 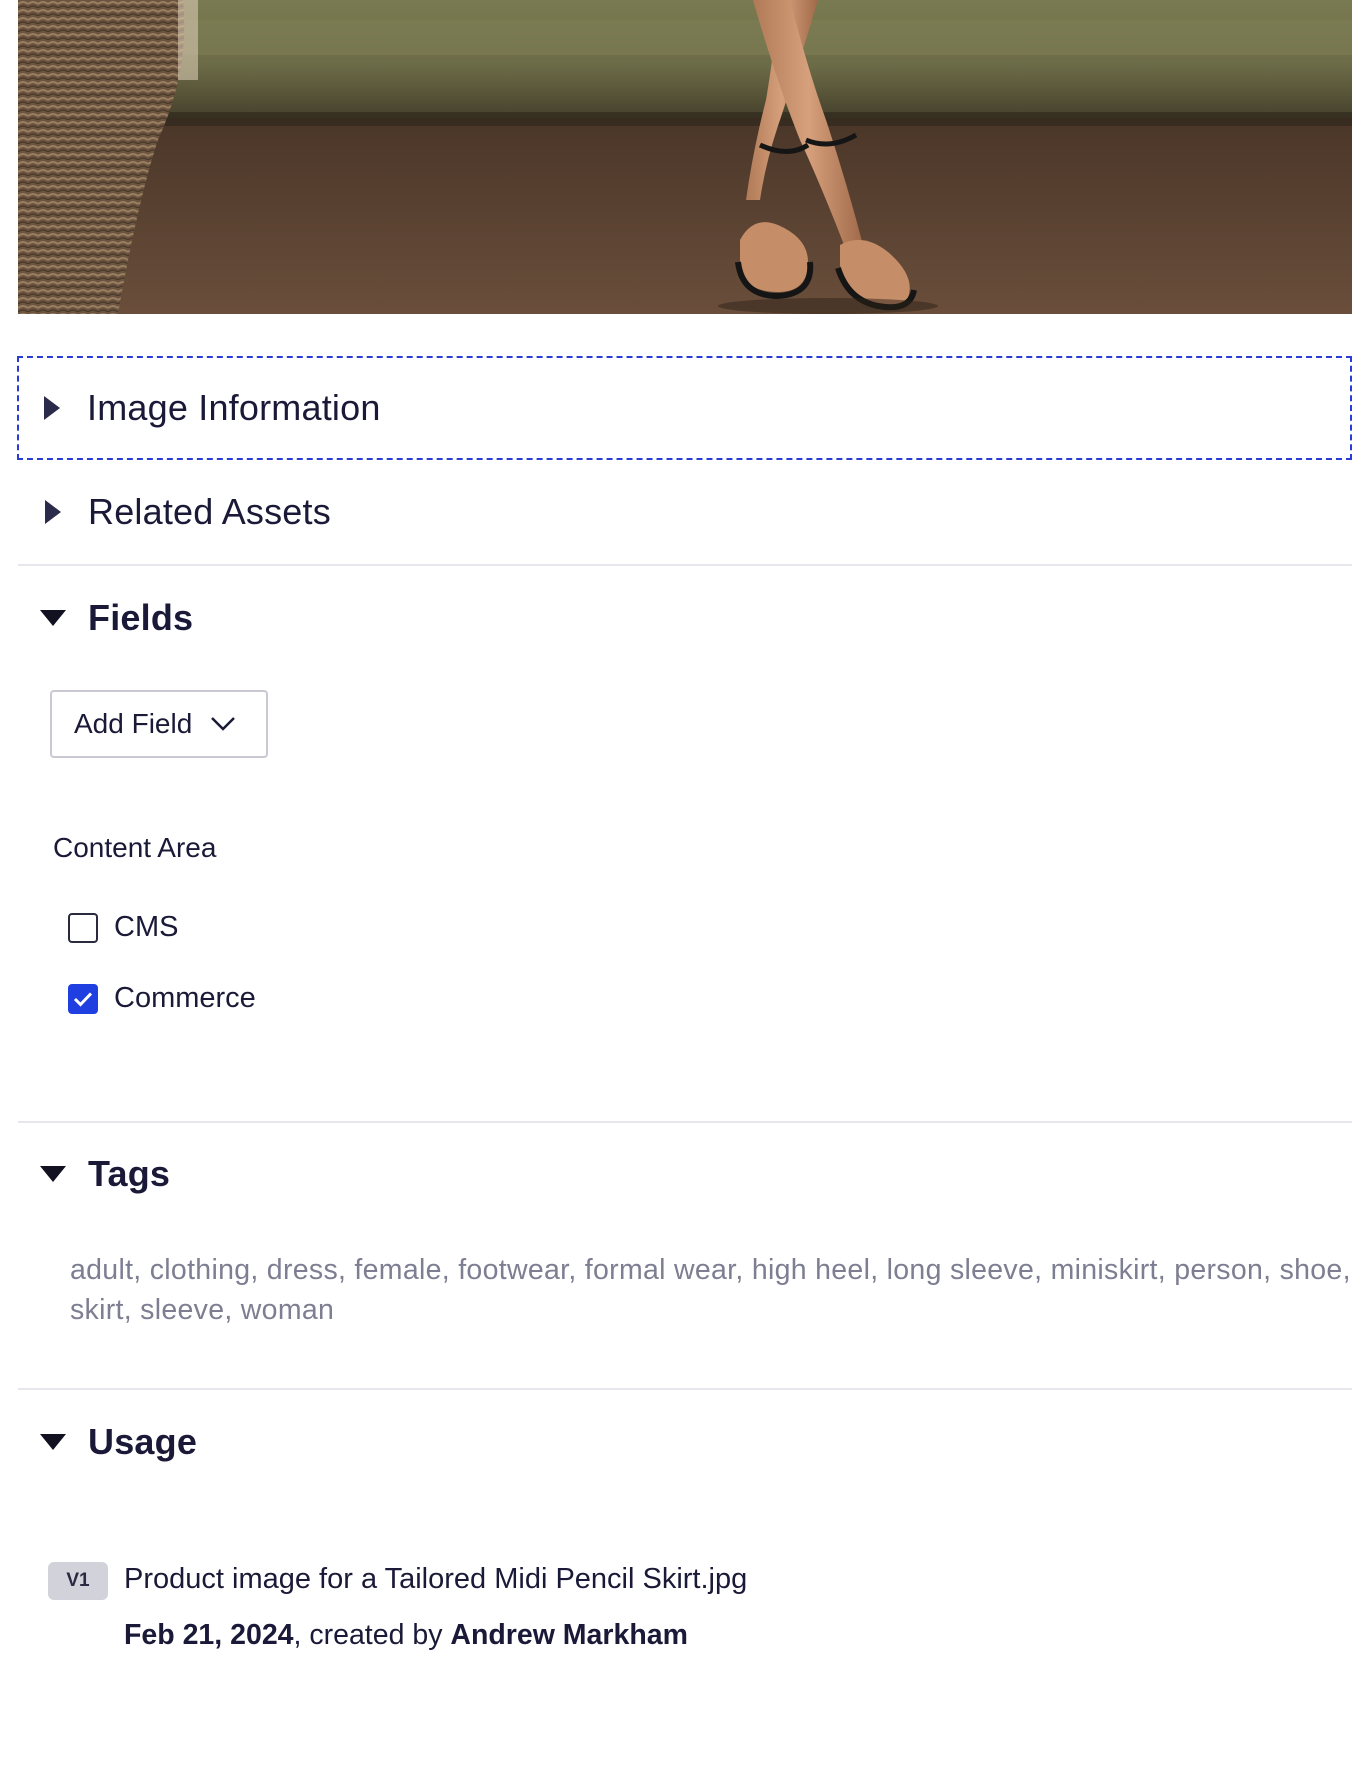 I want to click on version-badge: V1, so click(x=78, y=1581).